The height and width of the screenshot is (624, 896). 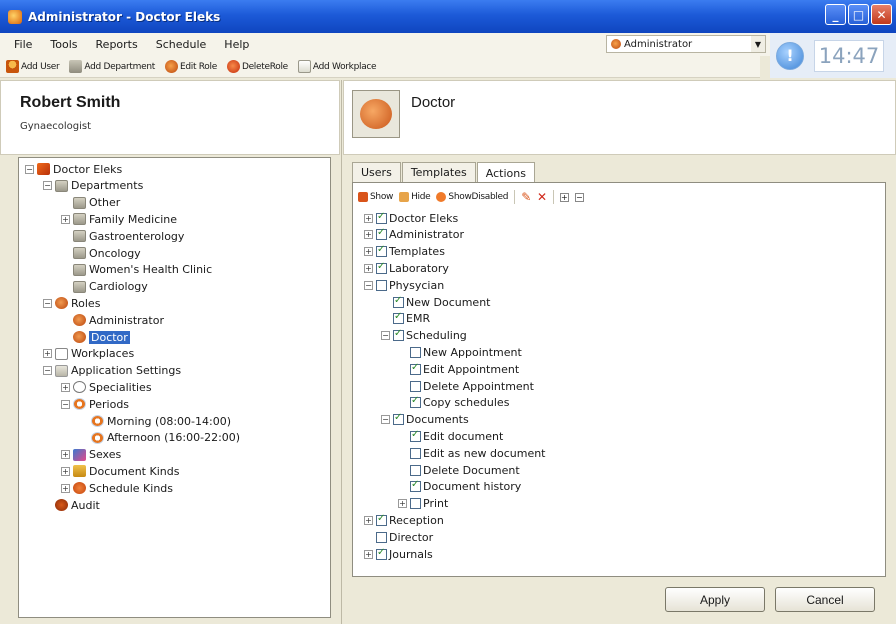 What do you see at coordinates (858, 14) in the screenshot?
I see `maximize-button: □` at bounding box center [858, 14].